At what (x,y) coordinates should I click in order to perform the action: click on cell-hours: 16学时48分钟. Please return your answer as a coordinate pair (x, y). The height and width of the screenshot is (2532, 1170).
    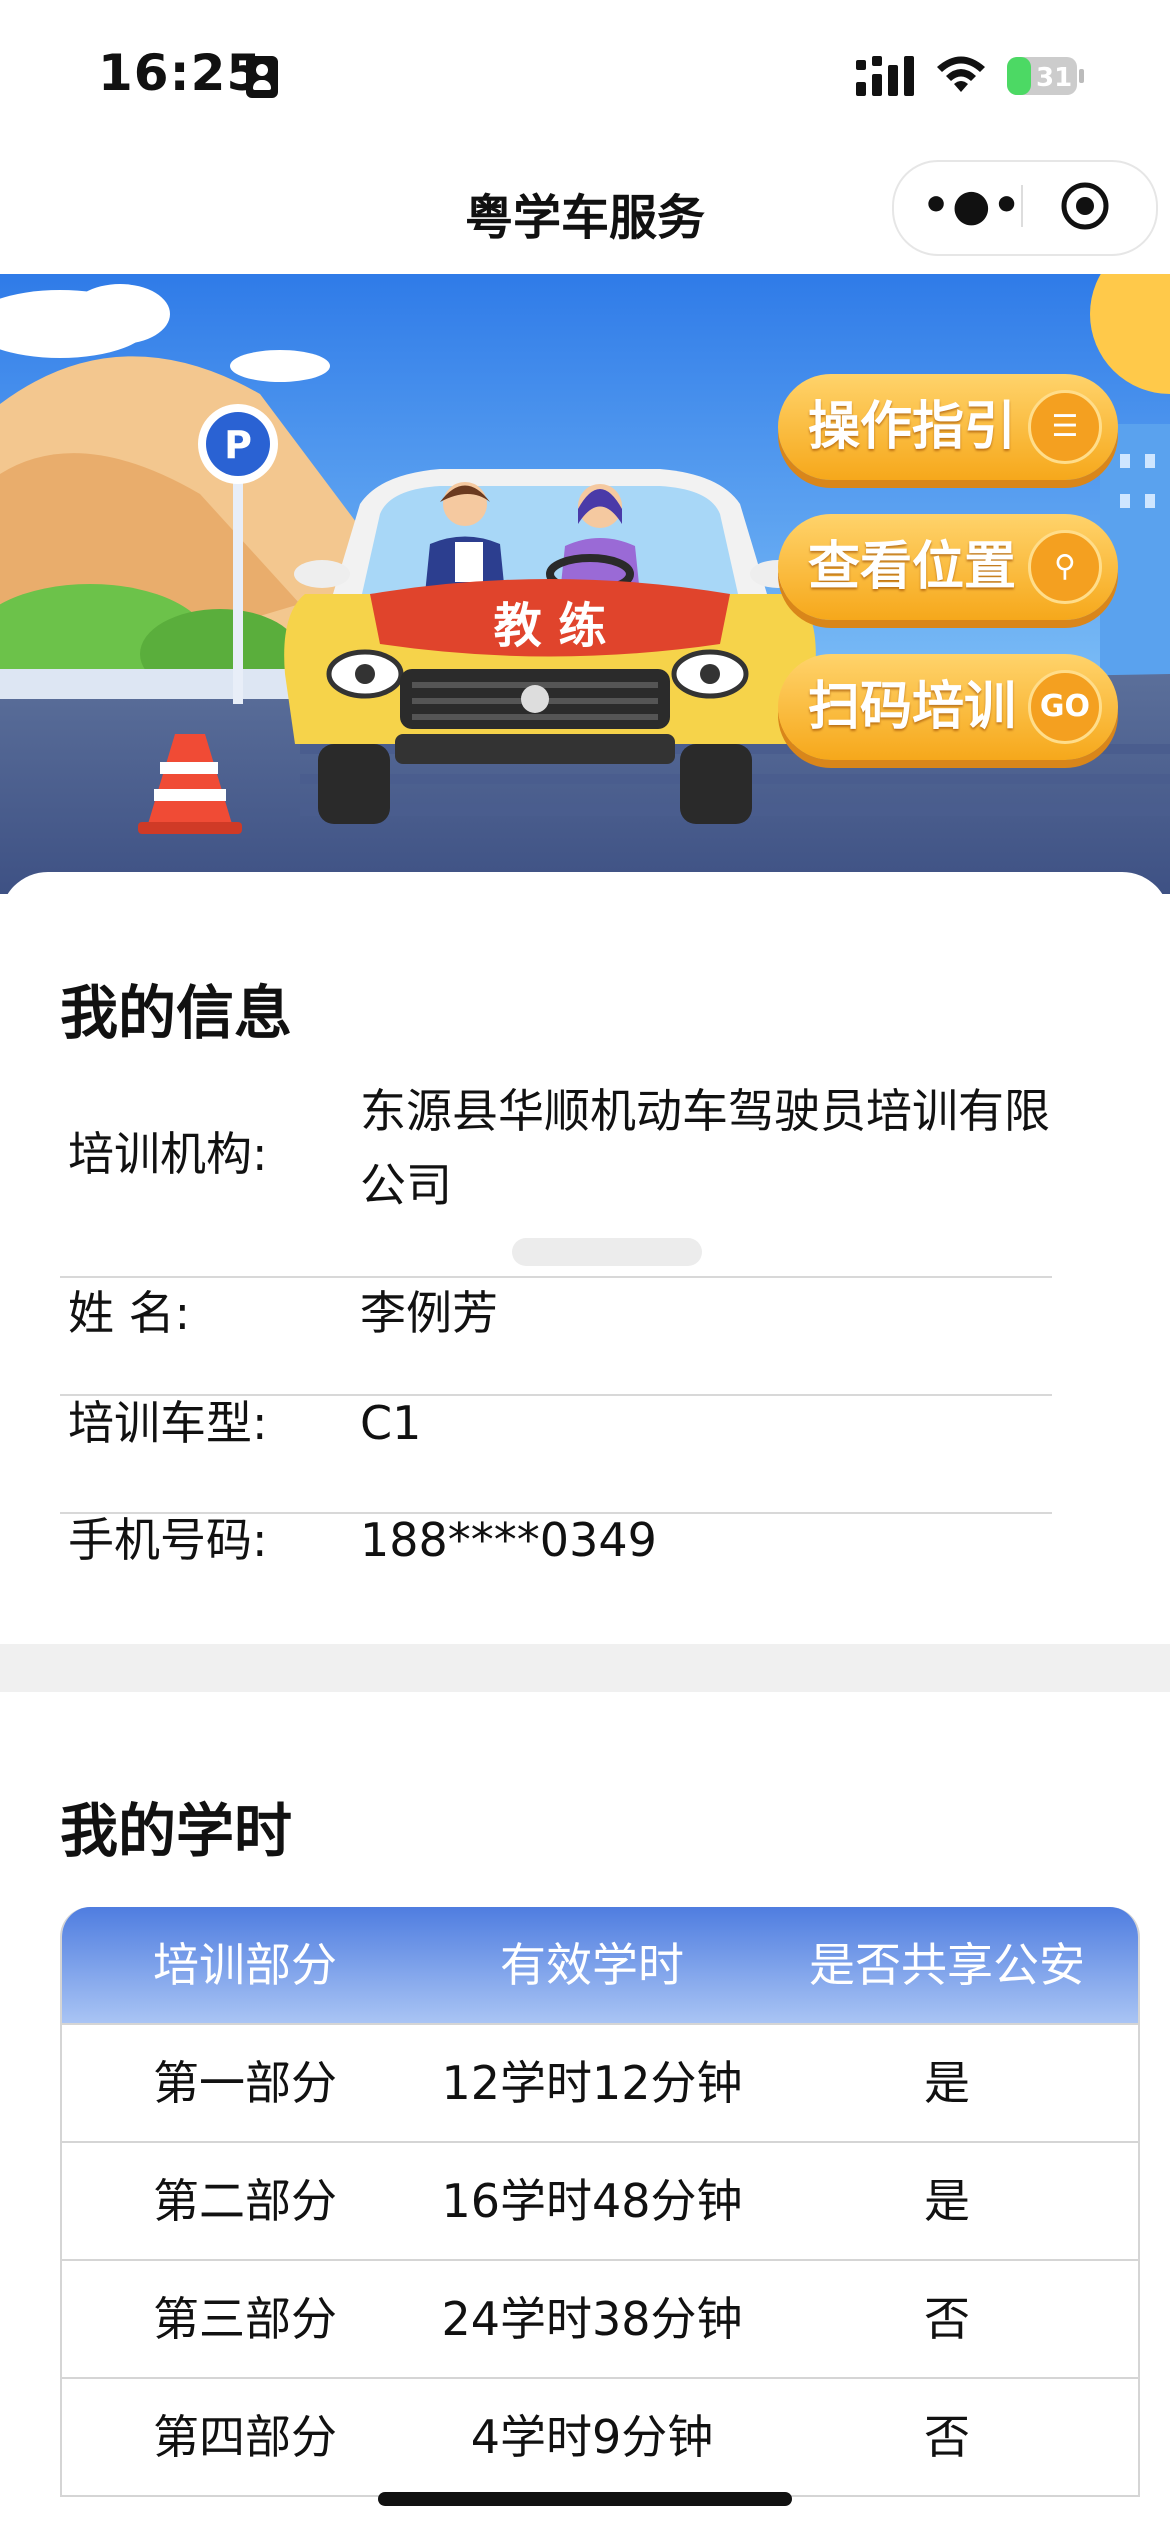
    Looking at the image, I should click on (592, 2201).